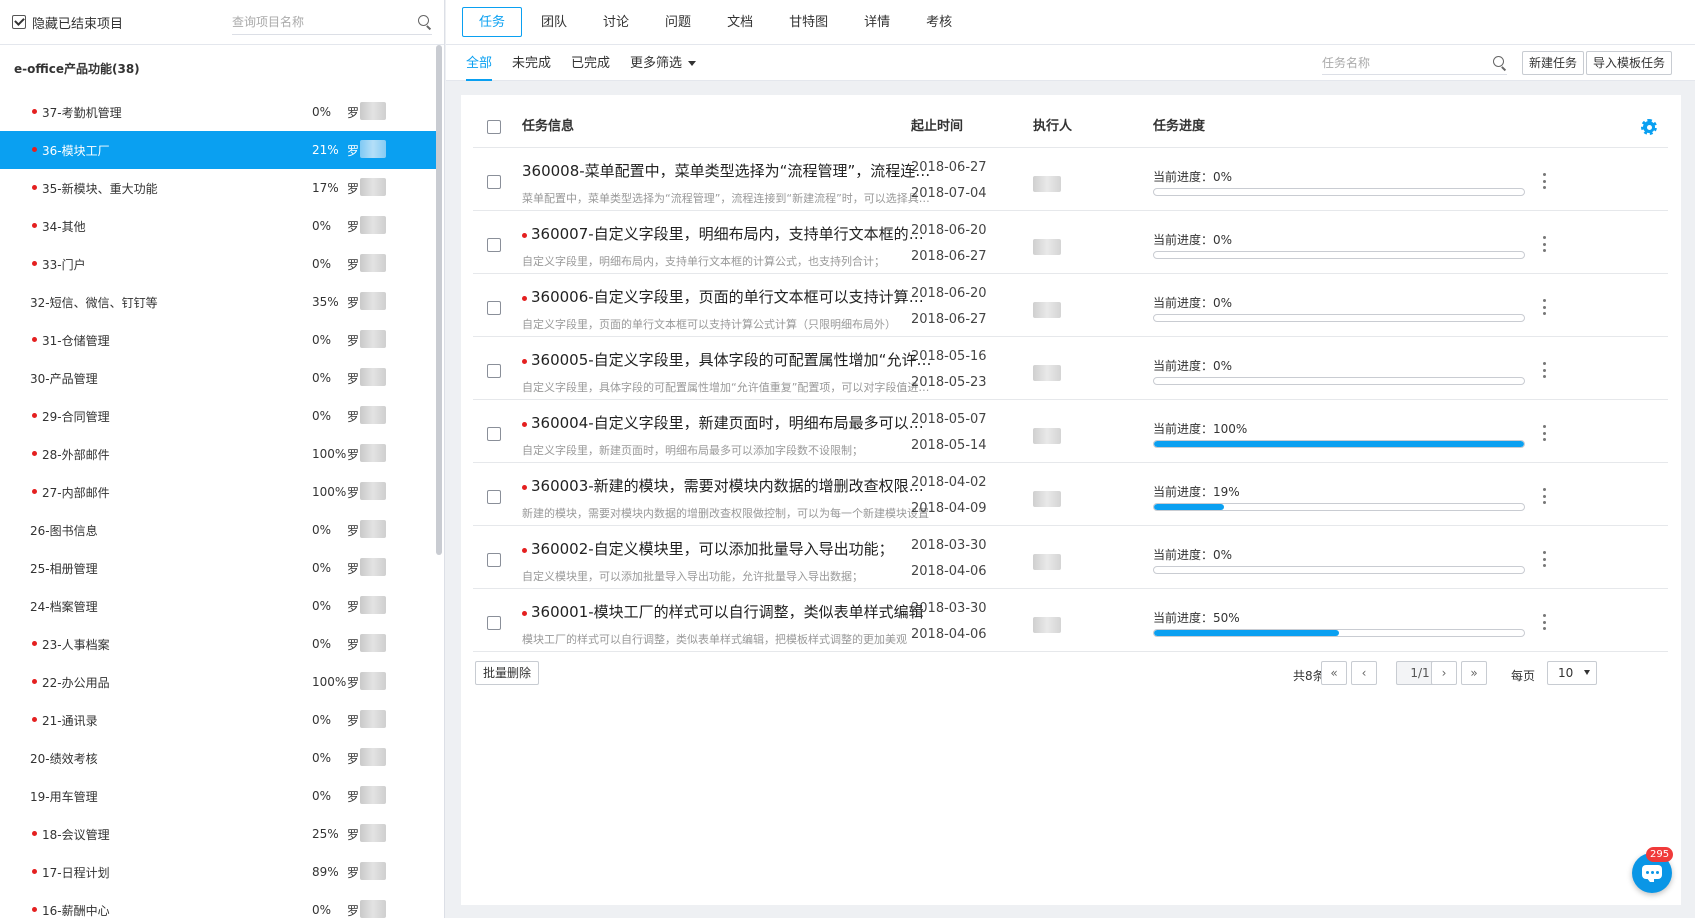 Image resolution: width=1695 pixels, height=918 pixels. I want to click on sidebar-project-item: 24-档案管理 0% 罗, so click(218, 606).